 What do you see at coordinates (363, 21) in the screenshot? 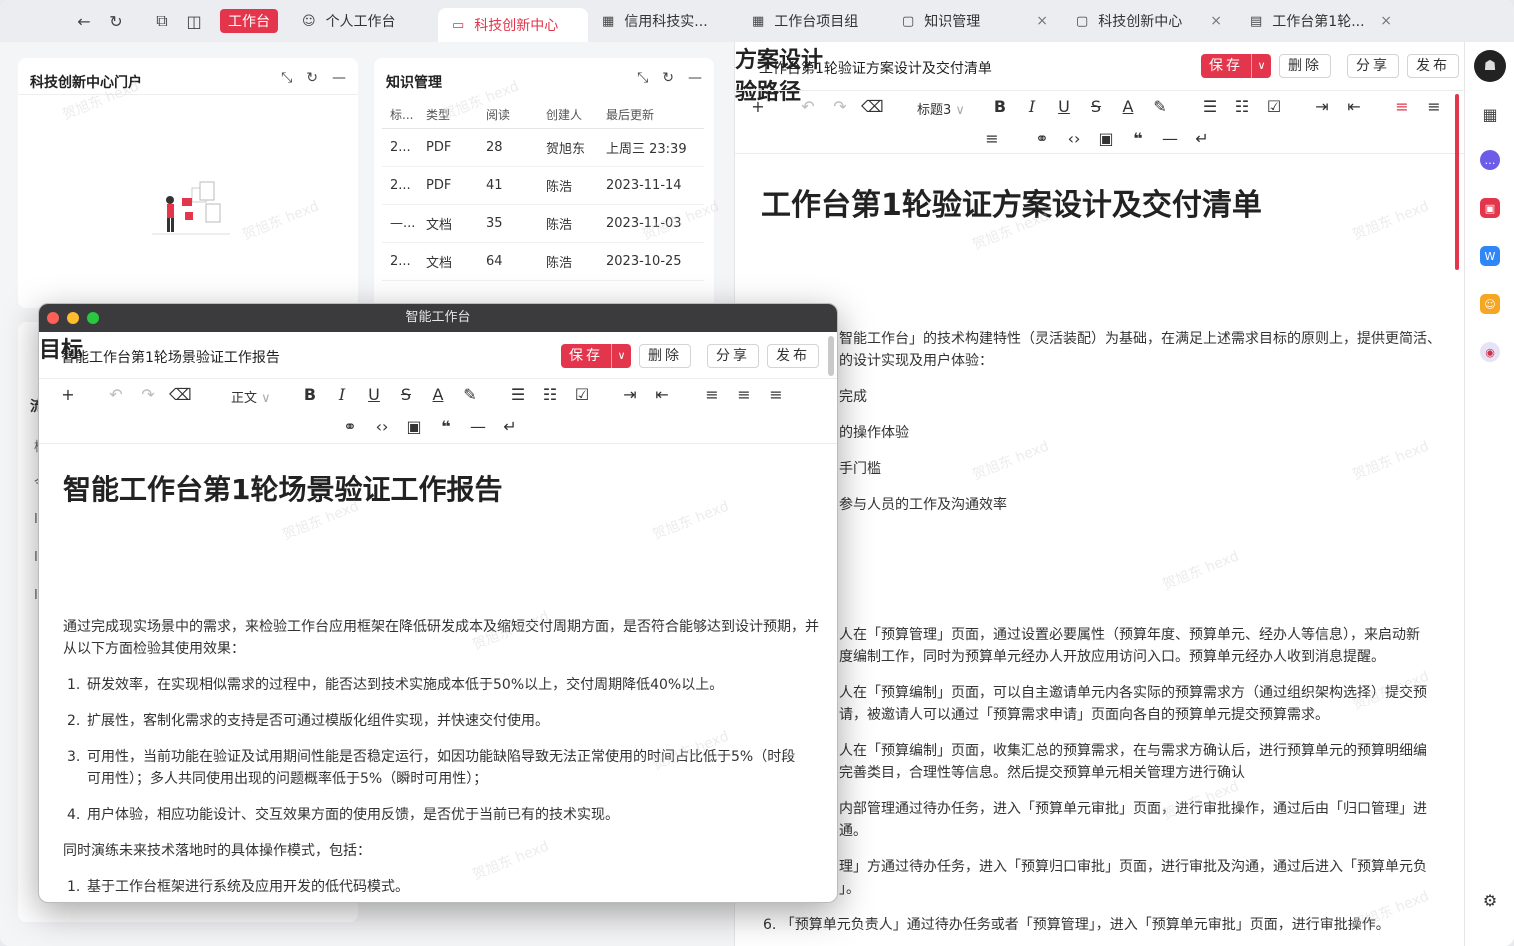
I see `tab-personal: ☺ 个人工作台` at bounding box center [363, 21].